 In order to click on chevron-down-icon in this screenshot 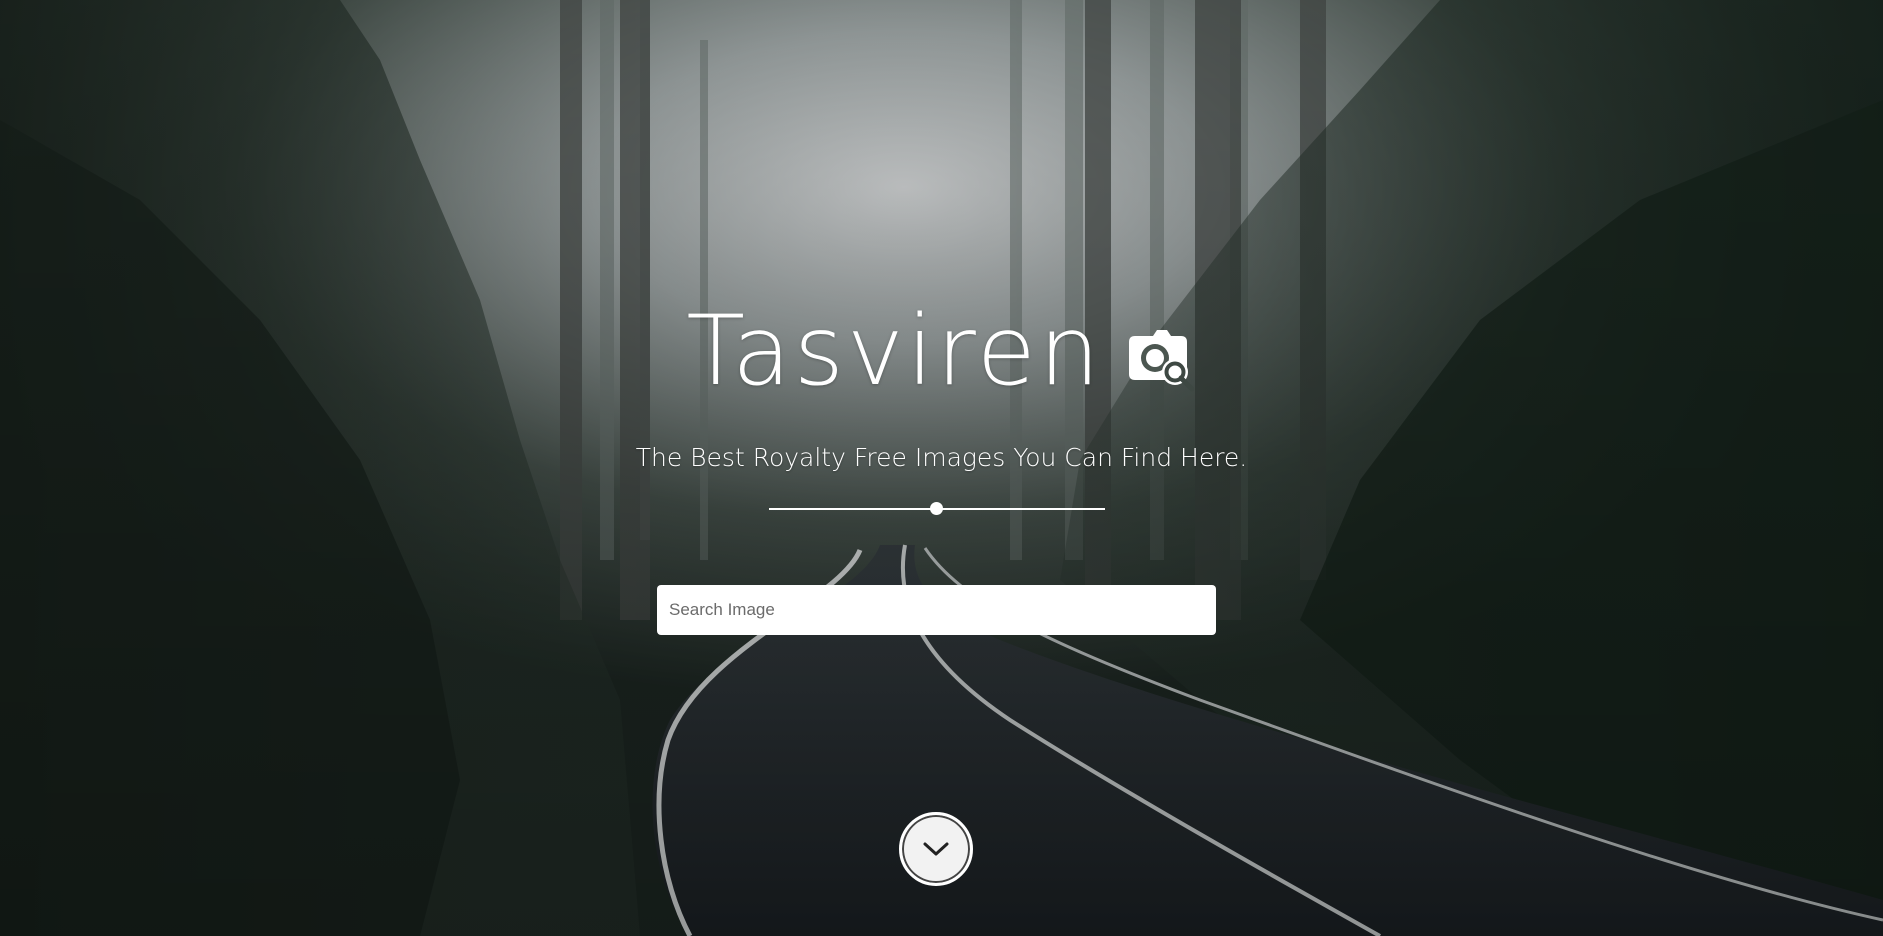, I will do `click(936, 849)`.